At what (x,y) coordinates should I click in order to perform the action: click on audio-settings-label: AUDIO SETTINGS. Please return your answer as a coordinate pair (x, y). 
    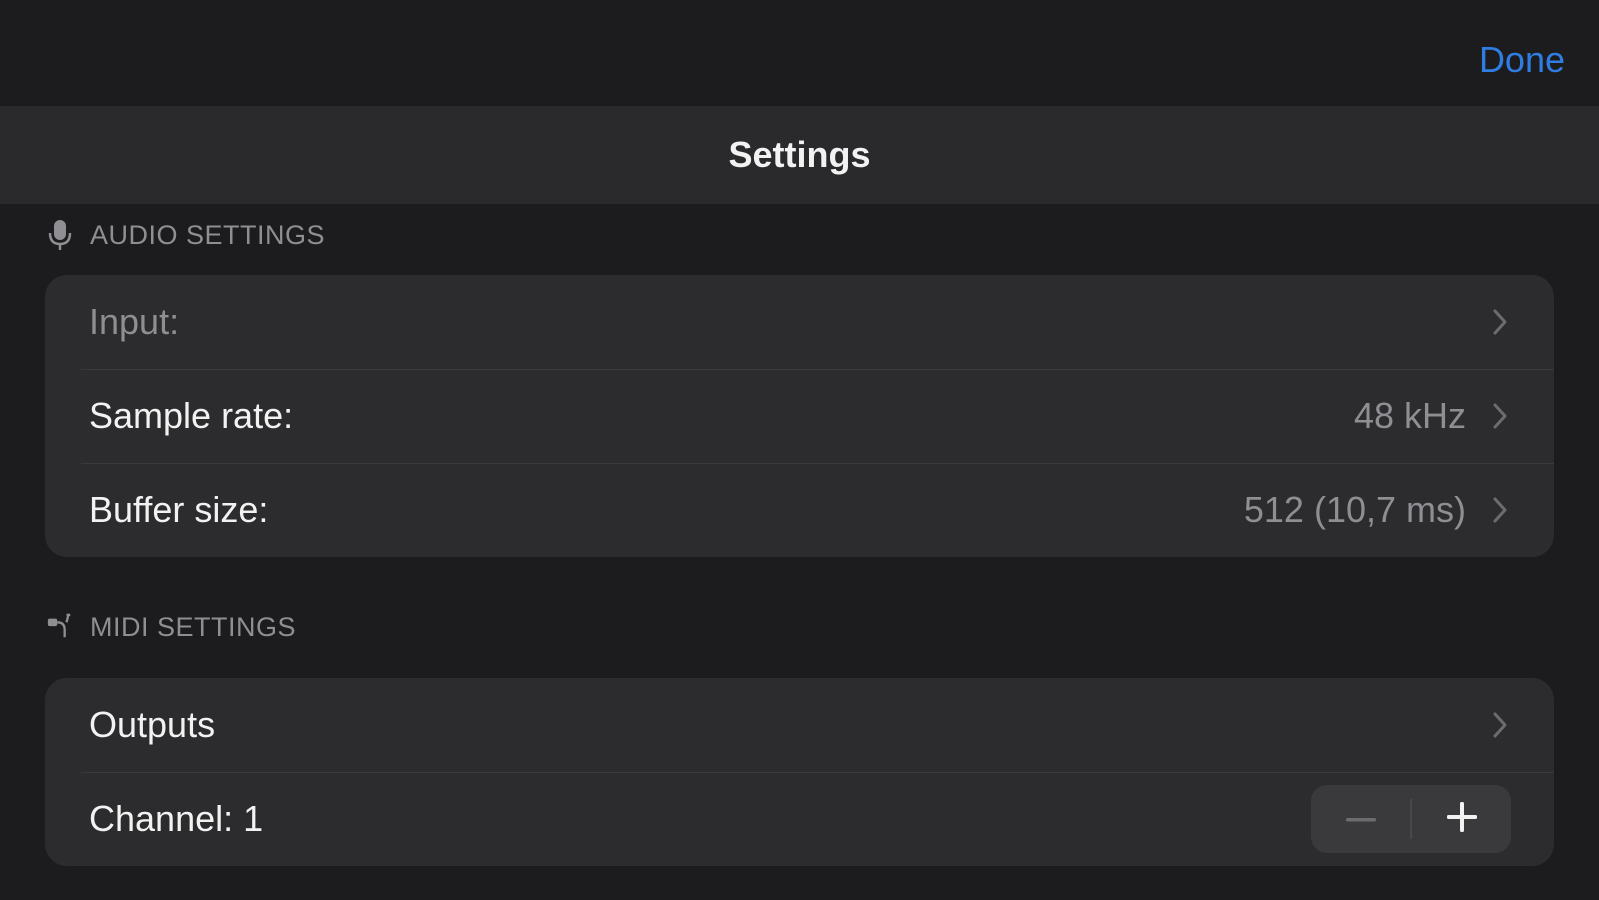
    Looking at the image, I should click on (208, 234).